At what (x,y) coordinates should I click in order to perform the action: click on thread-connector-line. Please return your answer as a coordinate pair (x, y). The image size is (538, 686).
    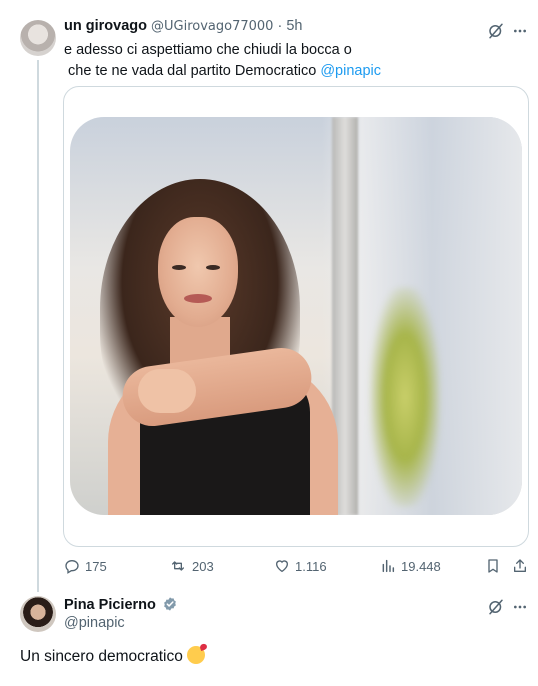
    Looking at the image, I should click on (38, 326).